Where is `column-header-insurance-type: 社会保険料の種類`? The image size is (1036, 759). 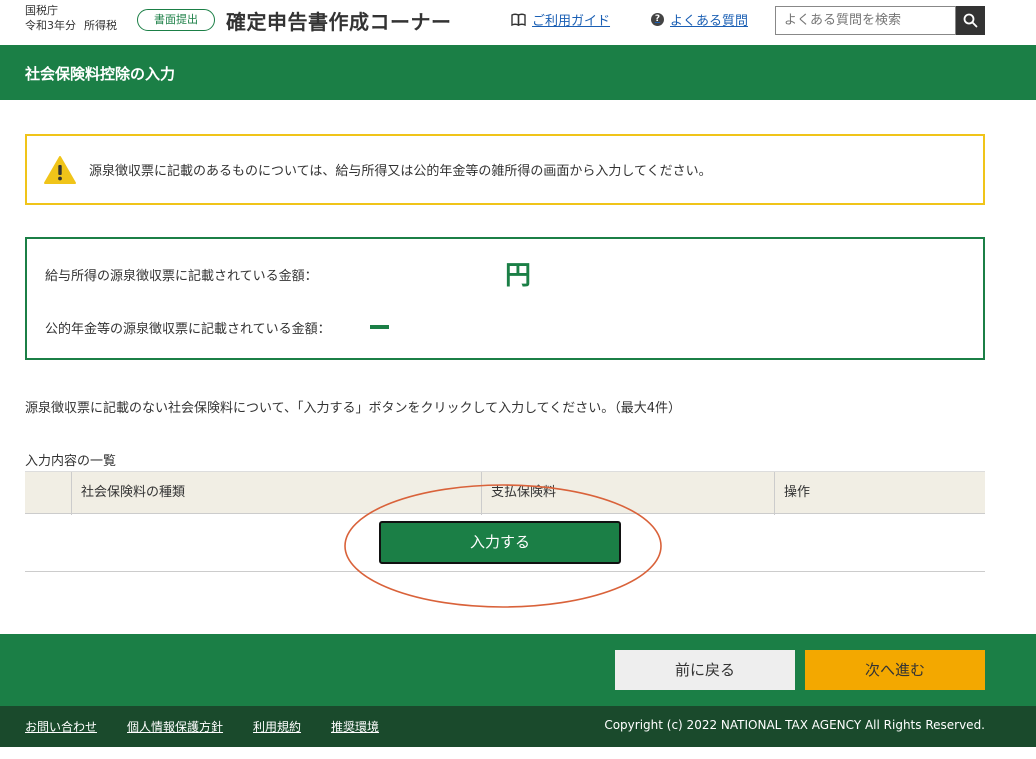 column-header-insurance-type: 社会保険料の種類 is located at coordinates (276, 493).